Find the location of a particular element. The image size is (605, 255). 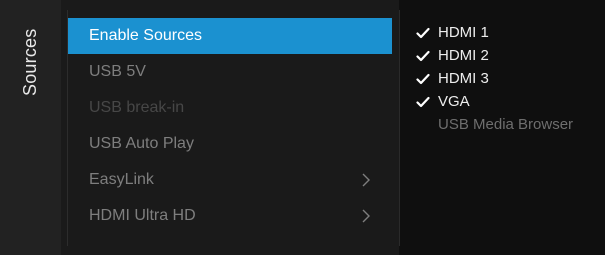

menu-item-label: USB 5V is located at coordinates (117, 71).